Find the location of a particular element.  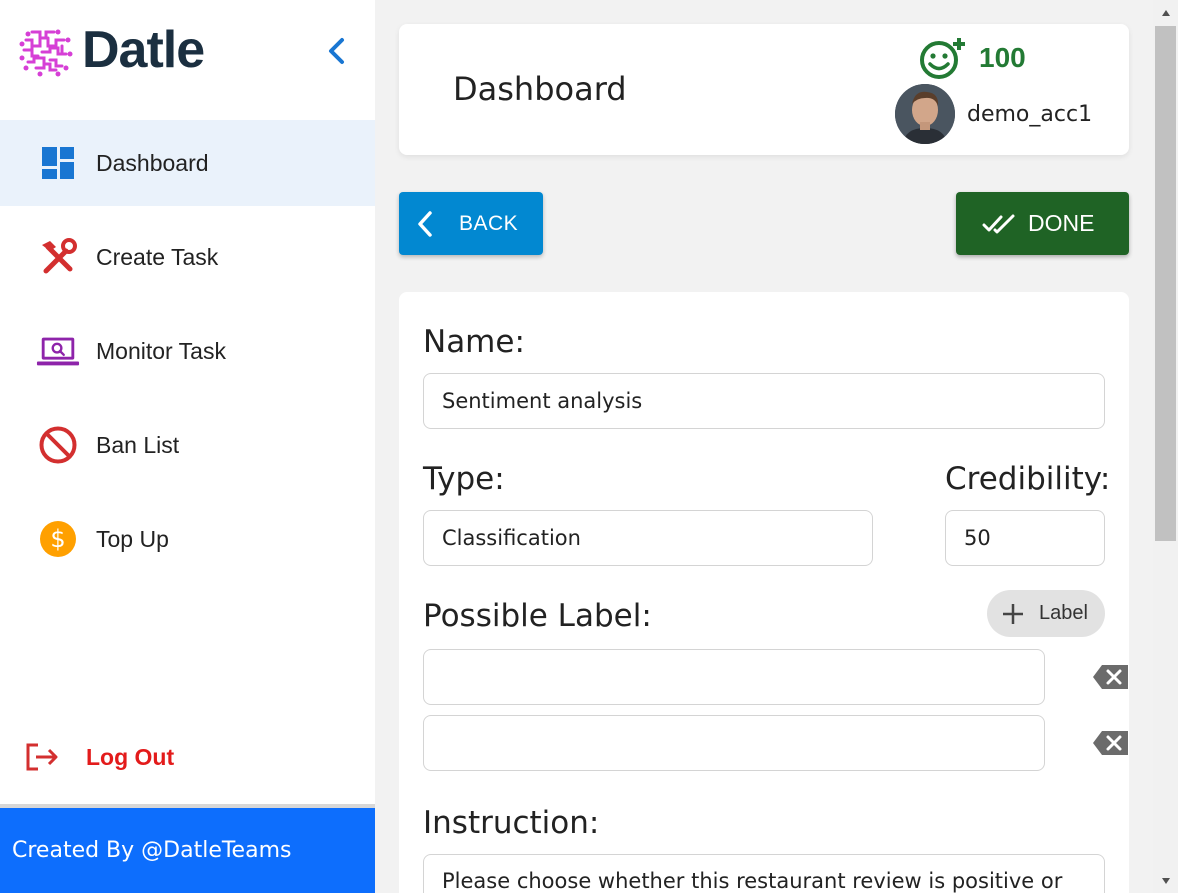

sidebar-item-create-task: Create Task is located at coordinates (187, 257).